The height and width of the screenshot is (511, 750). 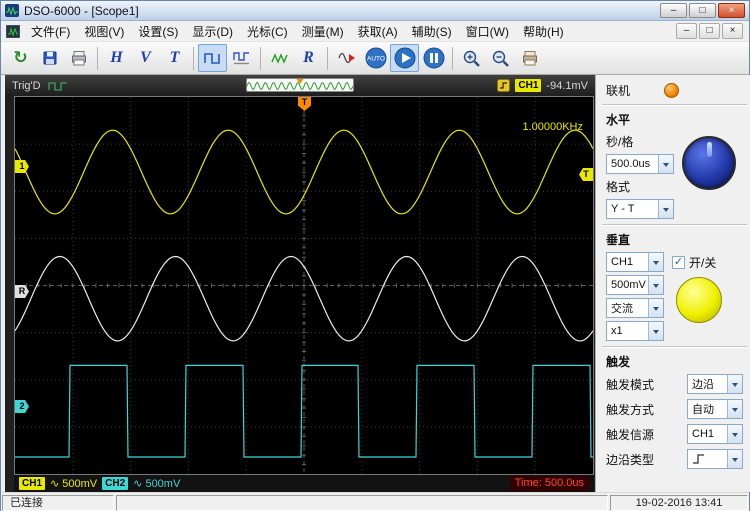 I want to click on trigger-source-select: CH1, so click(x=715, y=434).